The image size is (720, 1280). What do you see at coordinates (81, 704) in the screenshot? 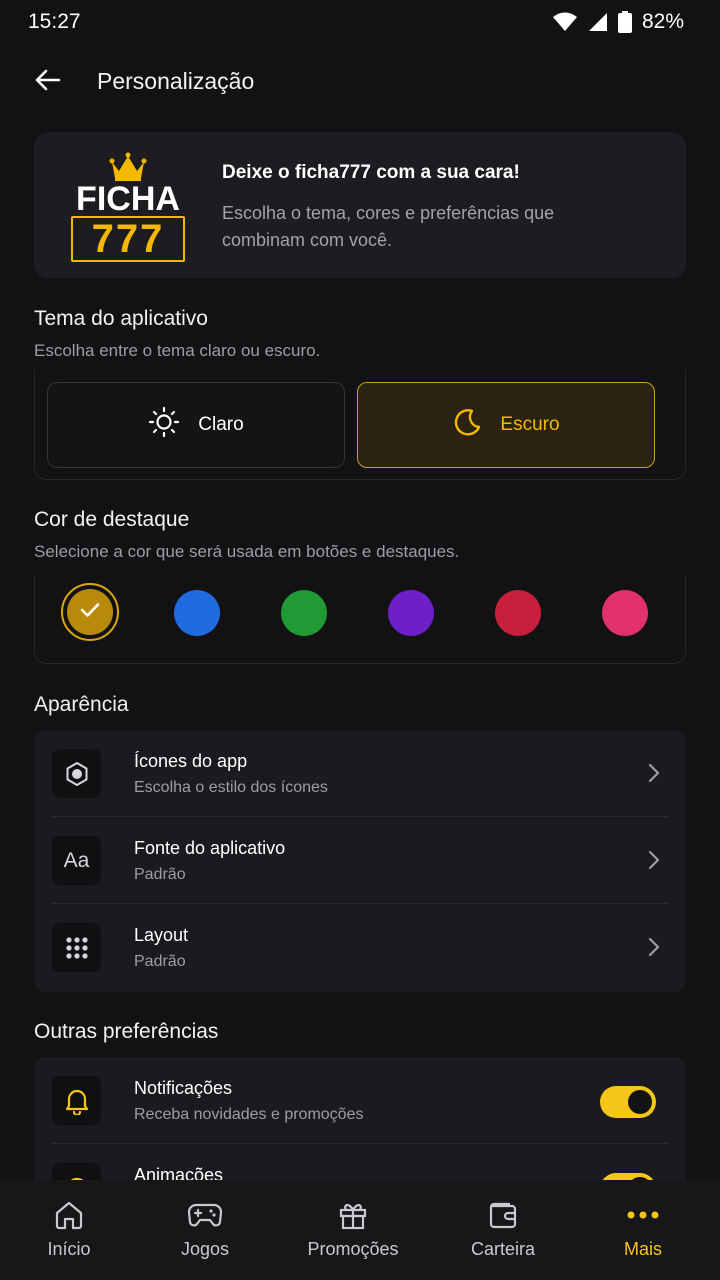
I see `appearance-section-title: Aparência` at bounding box center [81, 704].